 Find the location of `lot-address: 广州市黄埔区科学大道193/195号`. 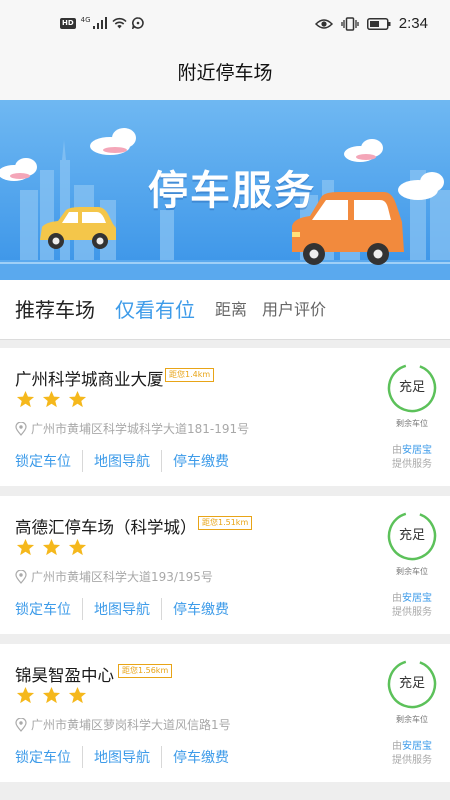

lot-address: 广州市黄埔区科学大道193/195号 is located at coordinates (114, 576).